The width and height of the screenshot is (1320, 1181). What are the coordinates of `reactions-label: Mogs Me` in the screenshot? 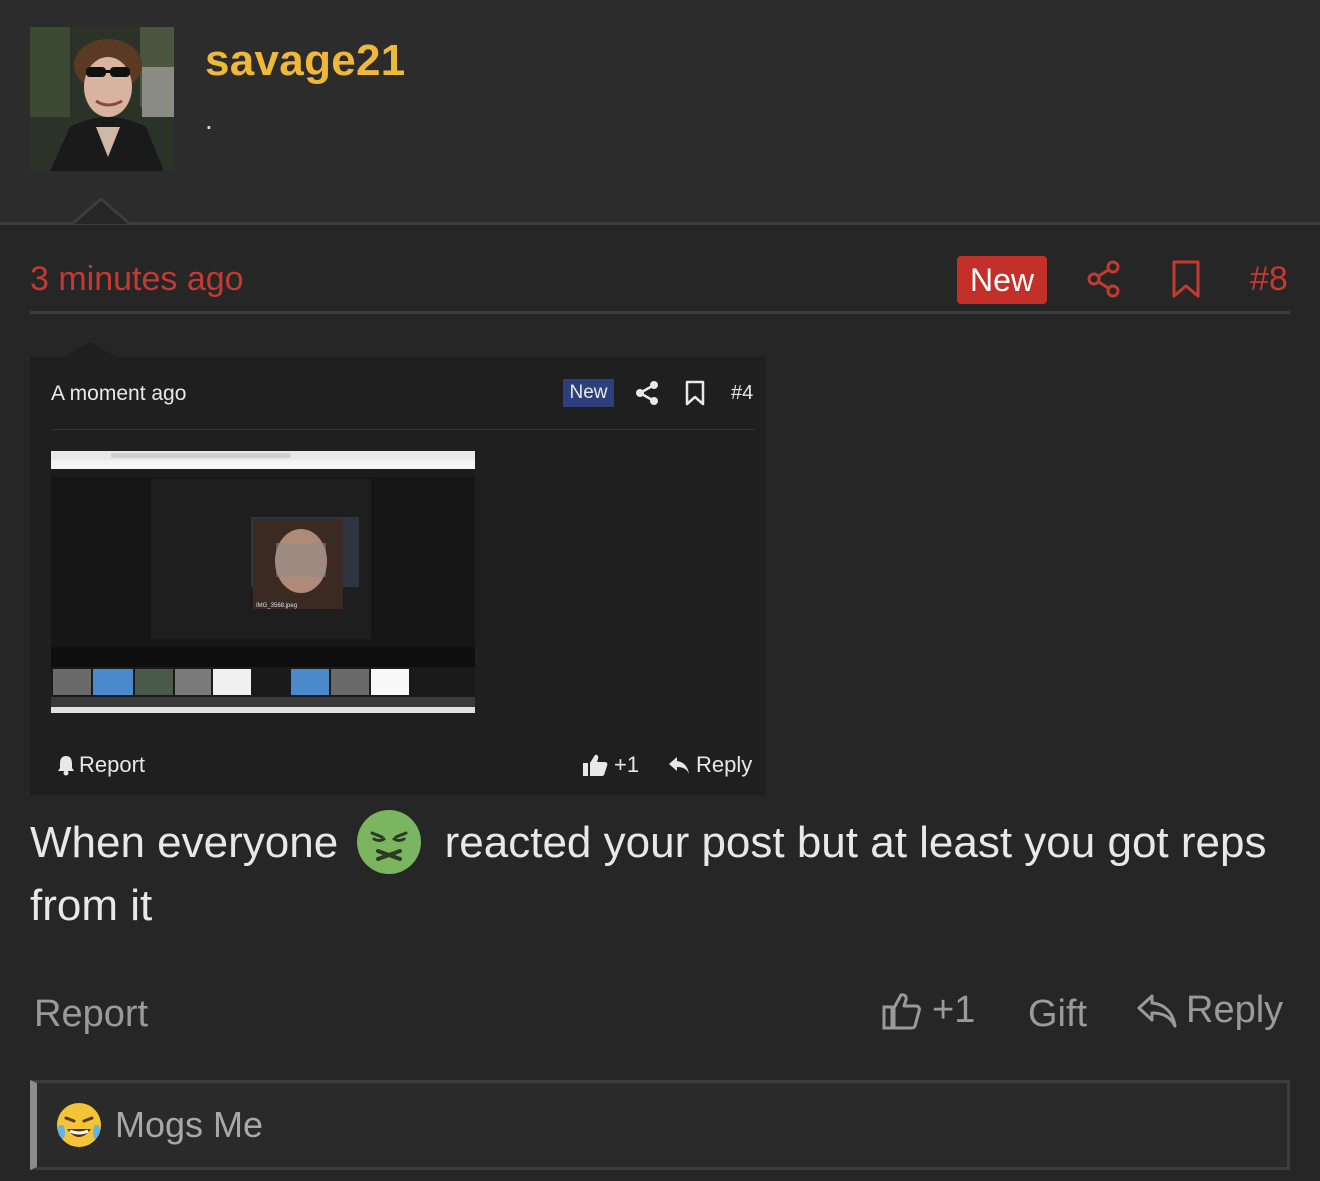 It's located at (189, 1124).